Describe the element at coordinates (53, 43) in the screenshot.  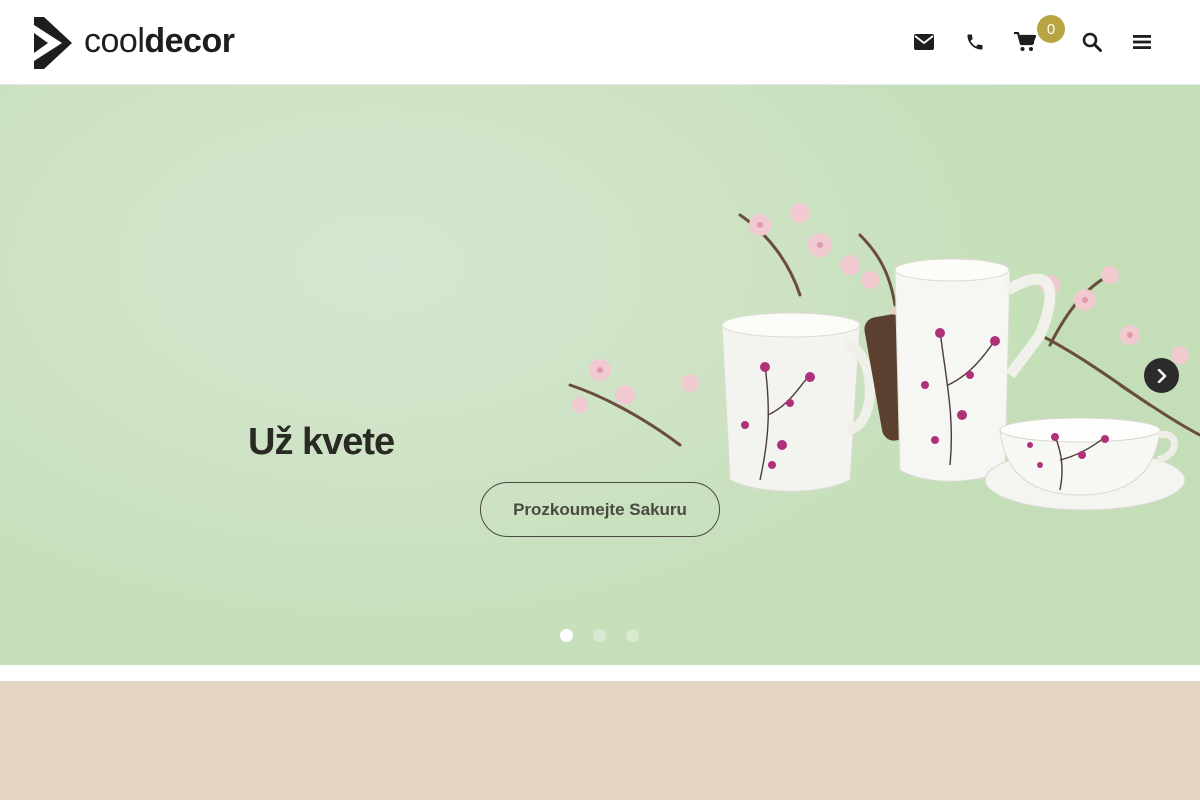
I see `logo-mark-icon` at that location.